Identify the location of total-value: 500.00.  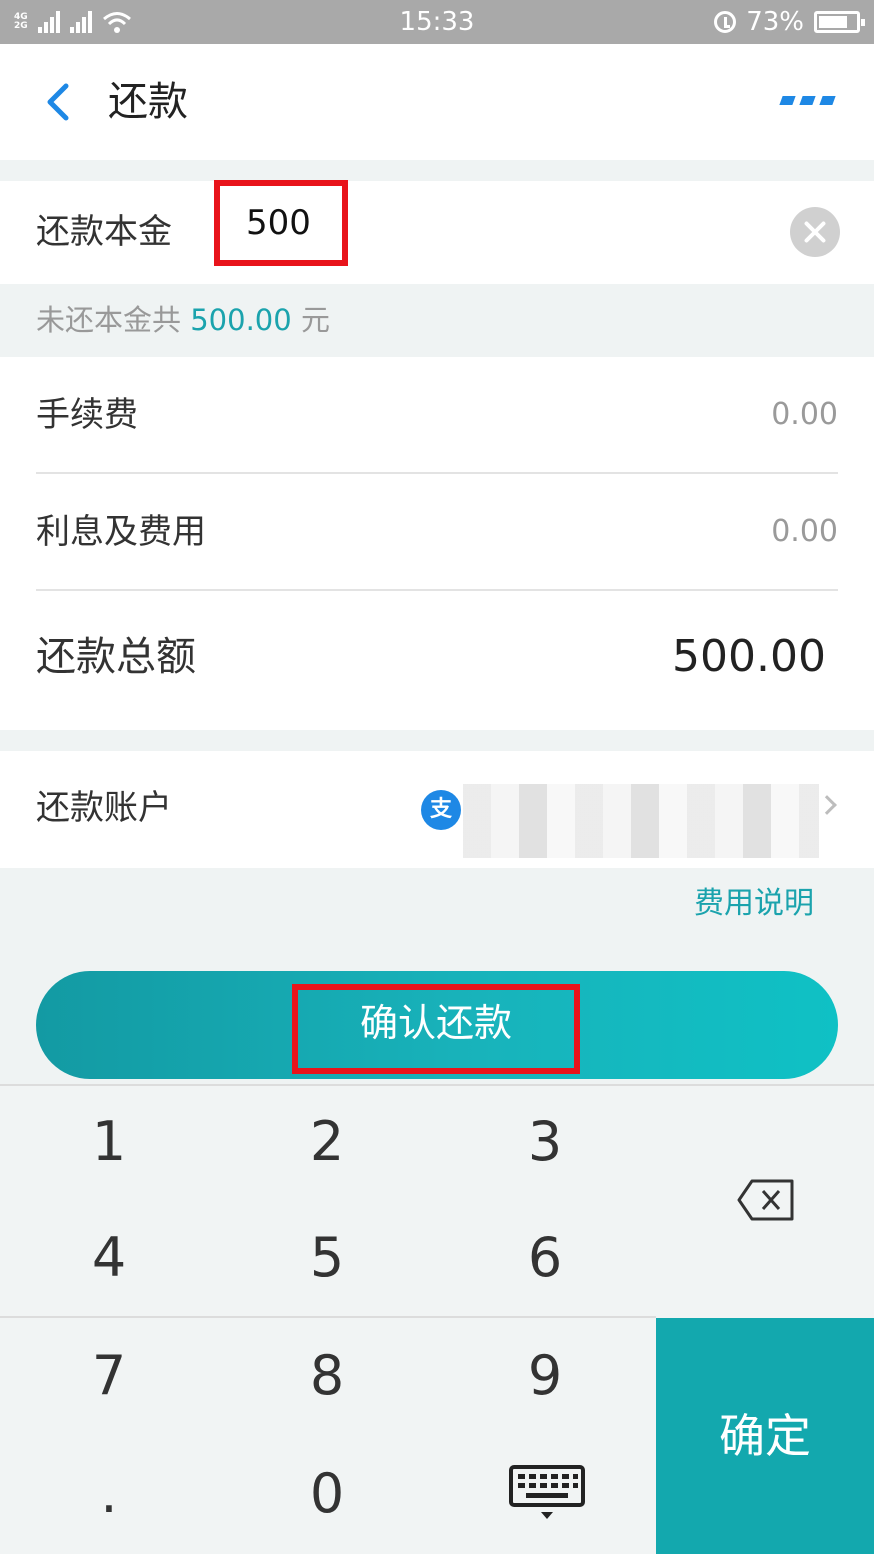
(749, 656).